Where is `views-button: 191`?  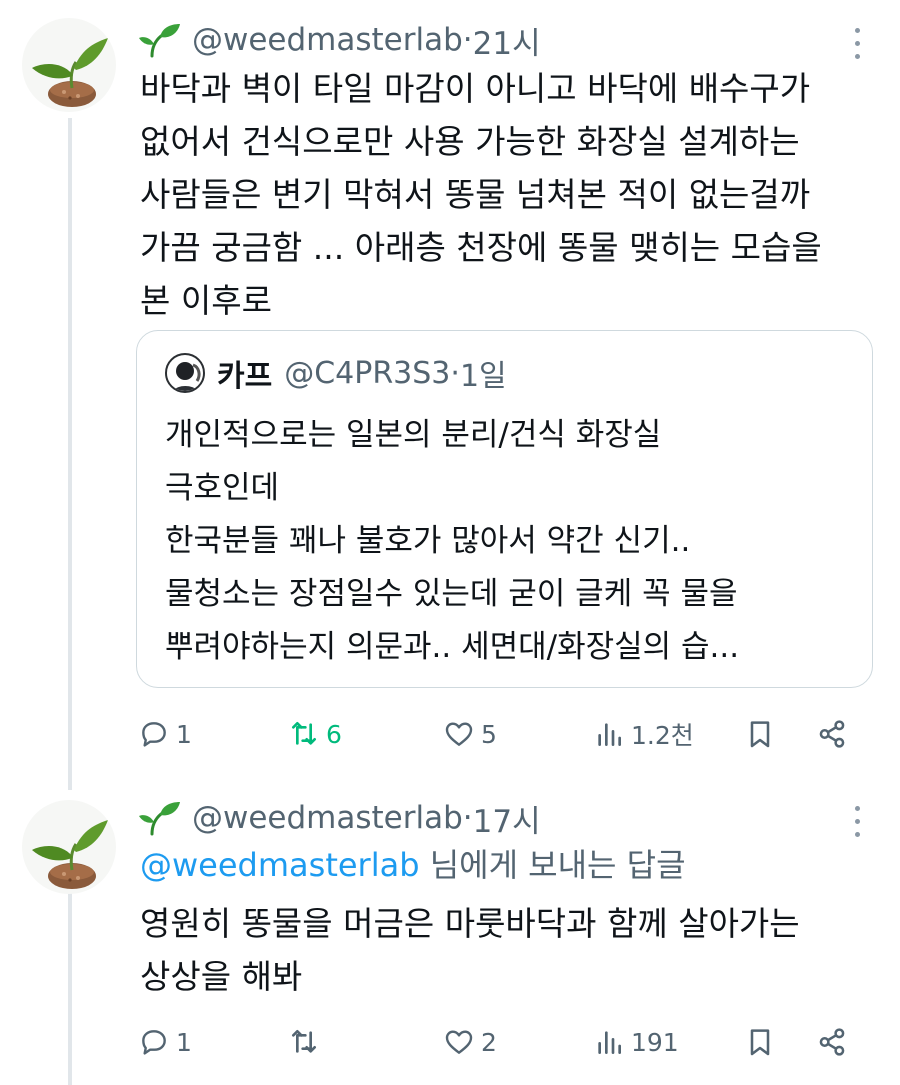
views-button: 191 is located at coordinates (636, 1042).